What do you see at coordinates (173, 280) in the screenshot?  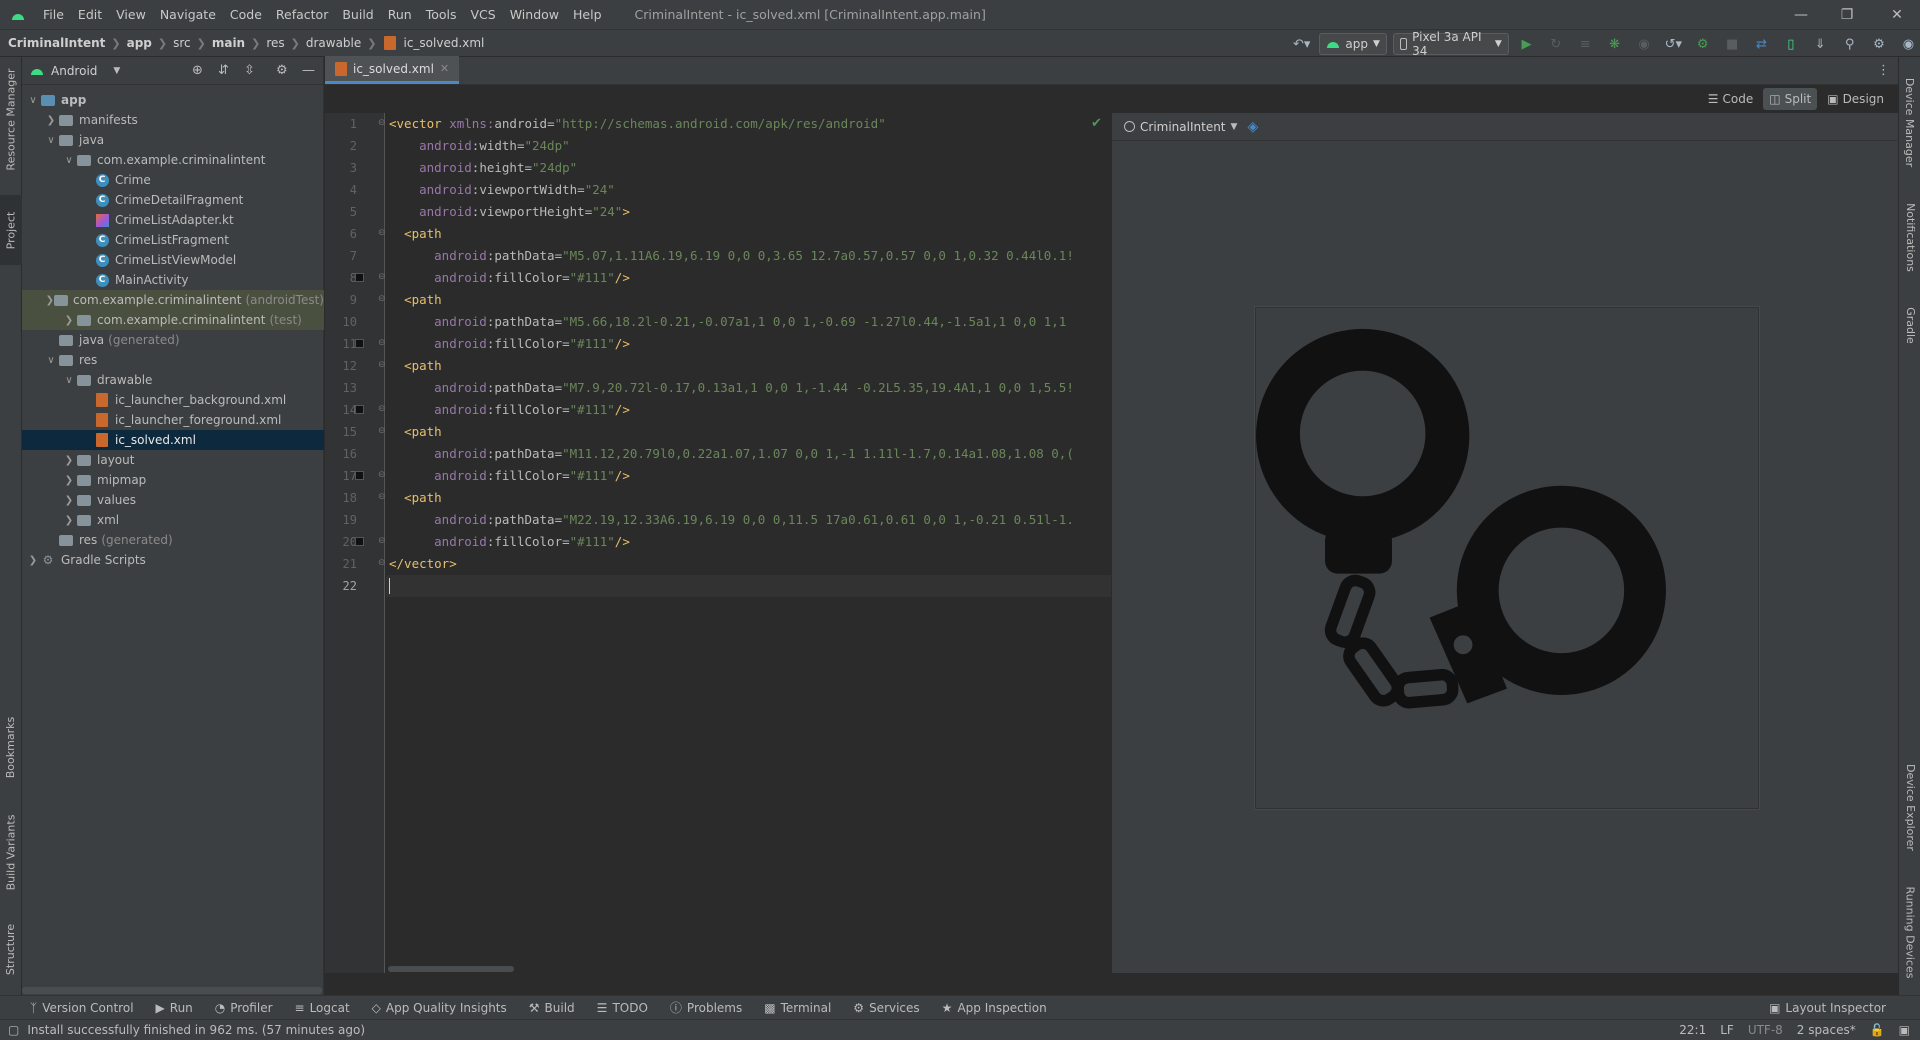 I see `tree-item: C MainActivity` at bounding box center [173, 280].